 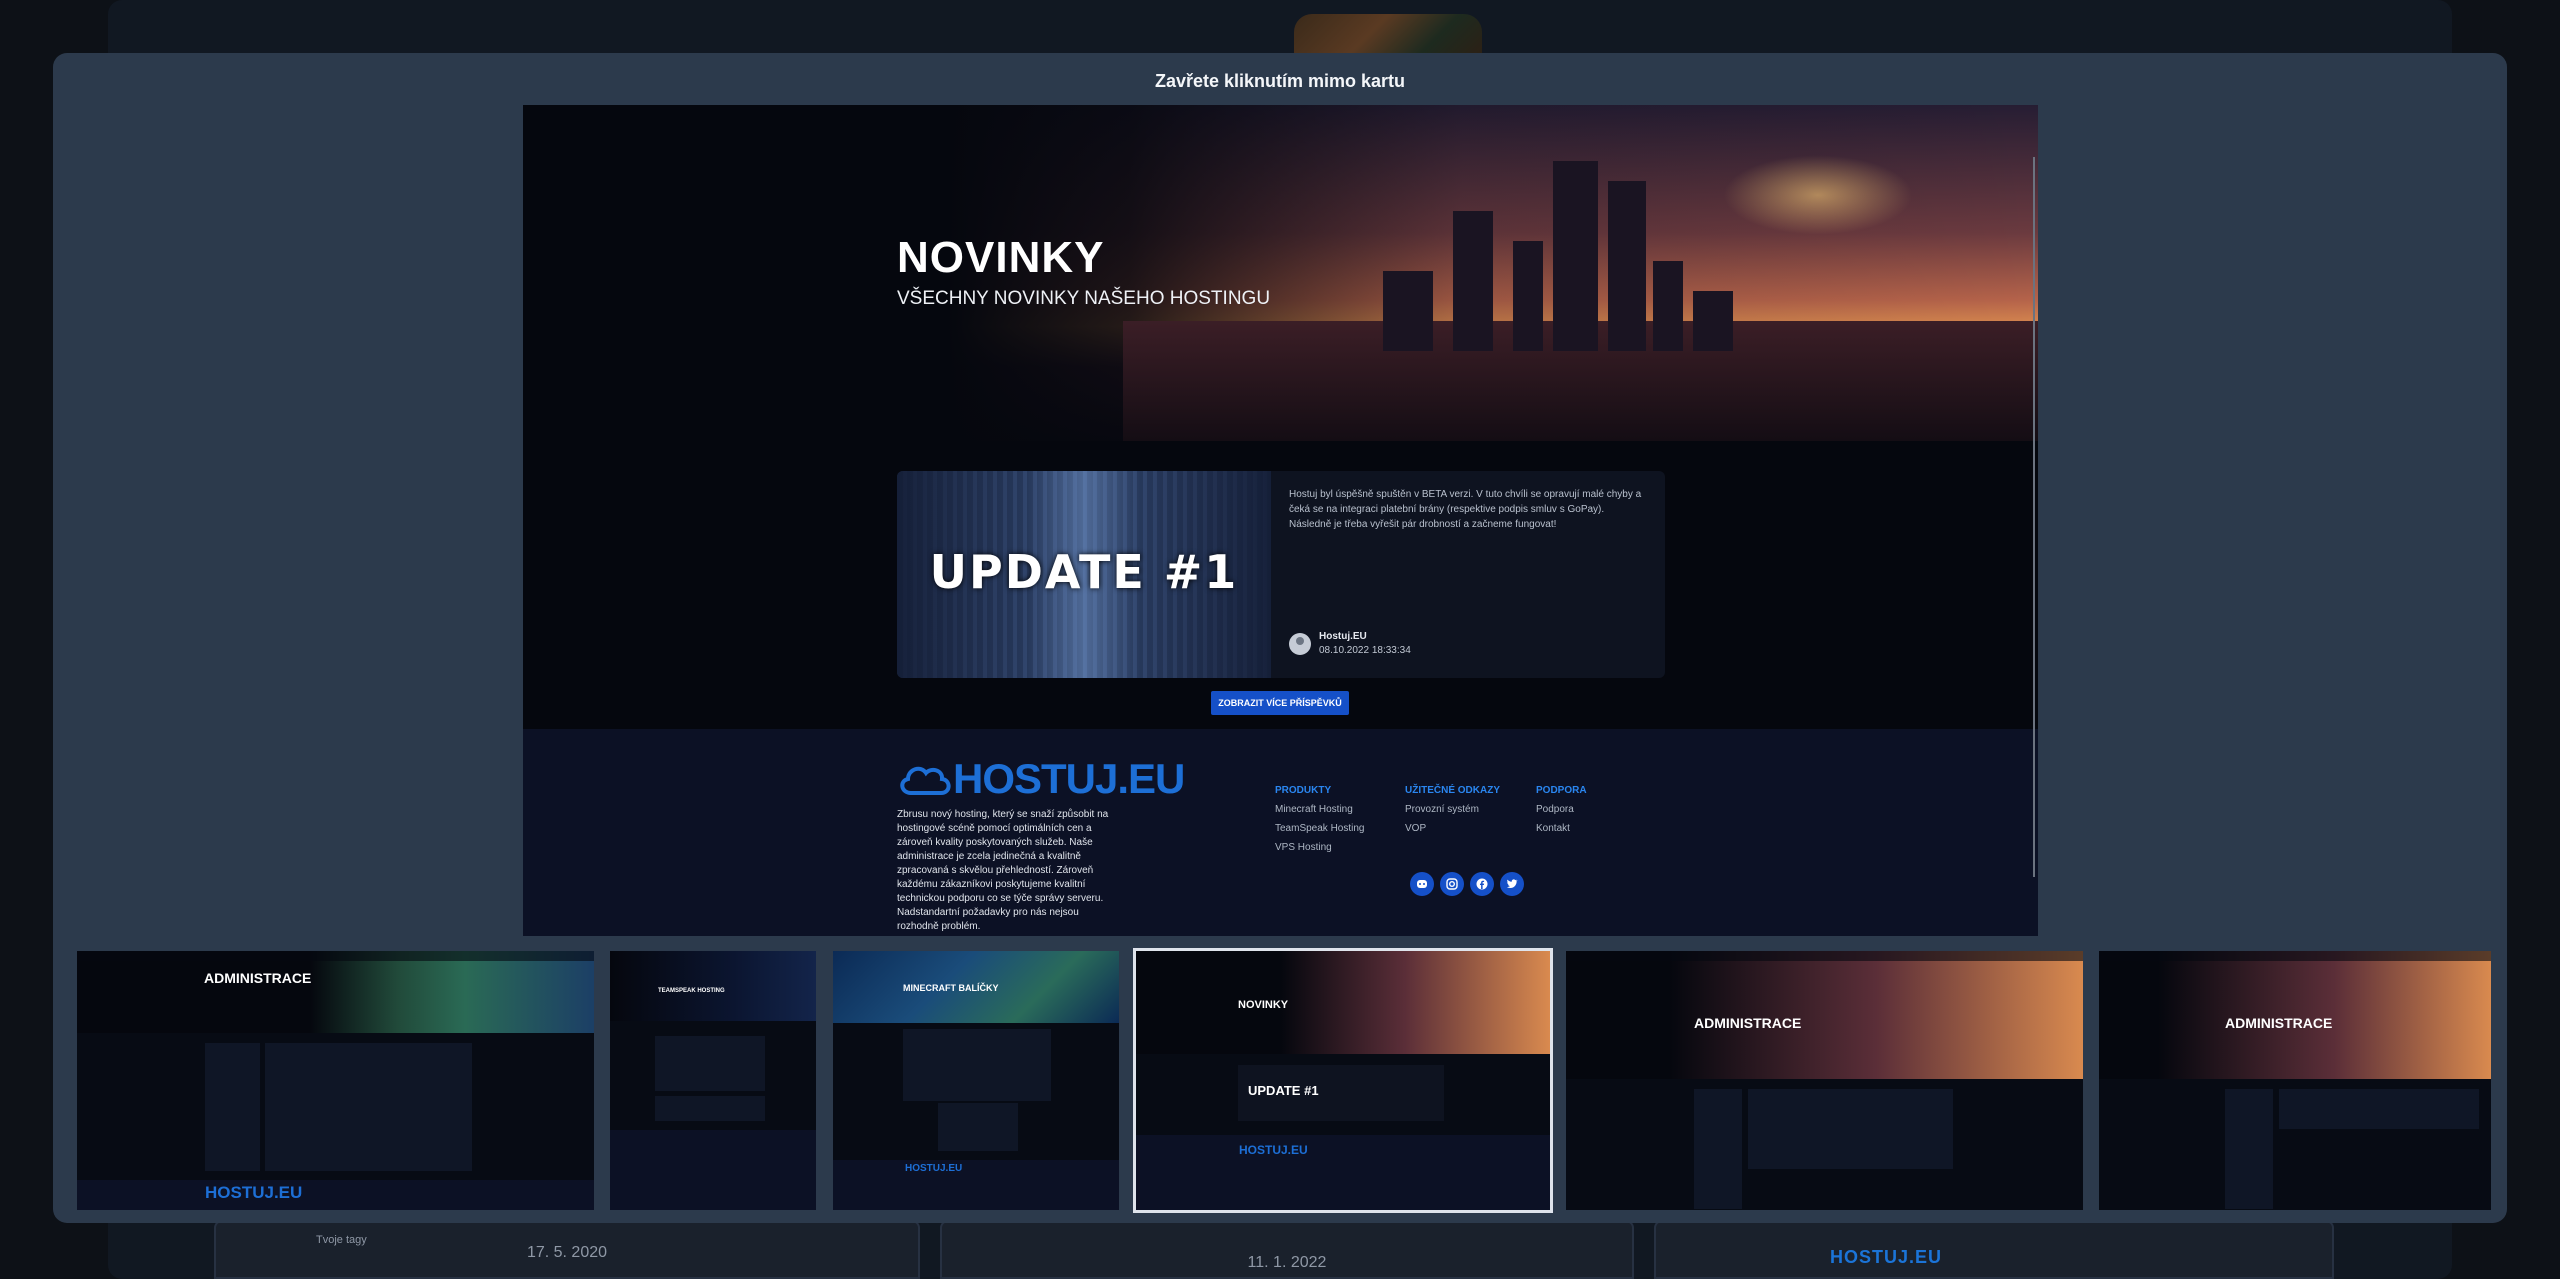 I want to click on background-project-card: Tvoje tagy 17. 5. 2020, so click(x=567, y=1249).